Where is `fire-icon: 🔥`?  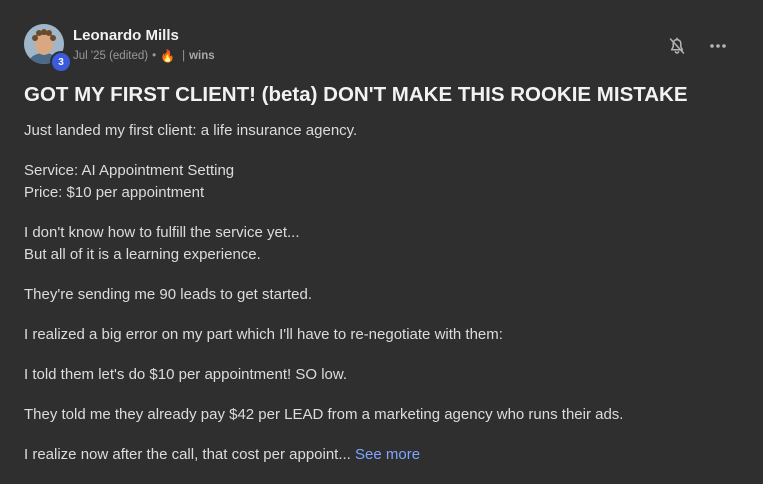 fire-icon: 🔥 is located at coordinates (168, 56).